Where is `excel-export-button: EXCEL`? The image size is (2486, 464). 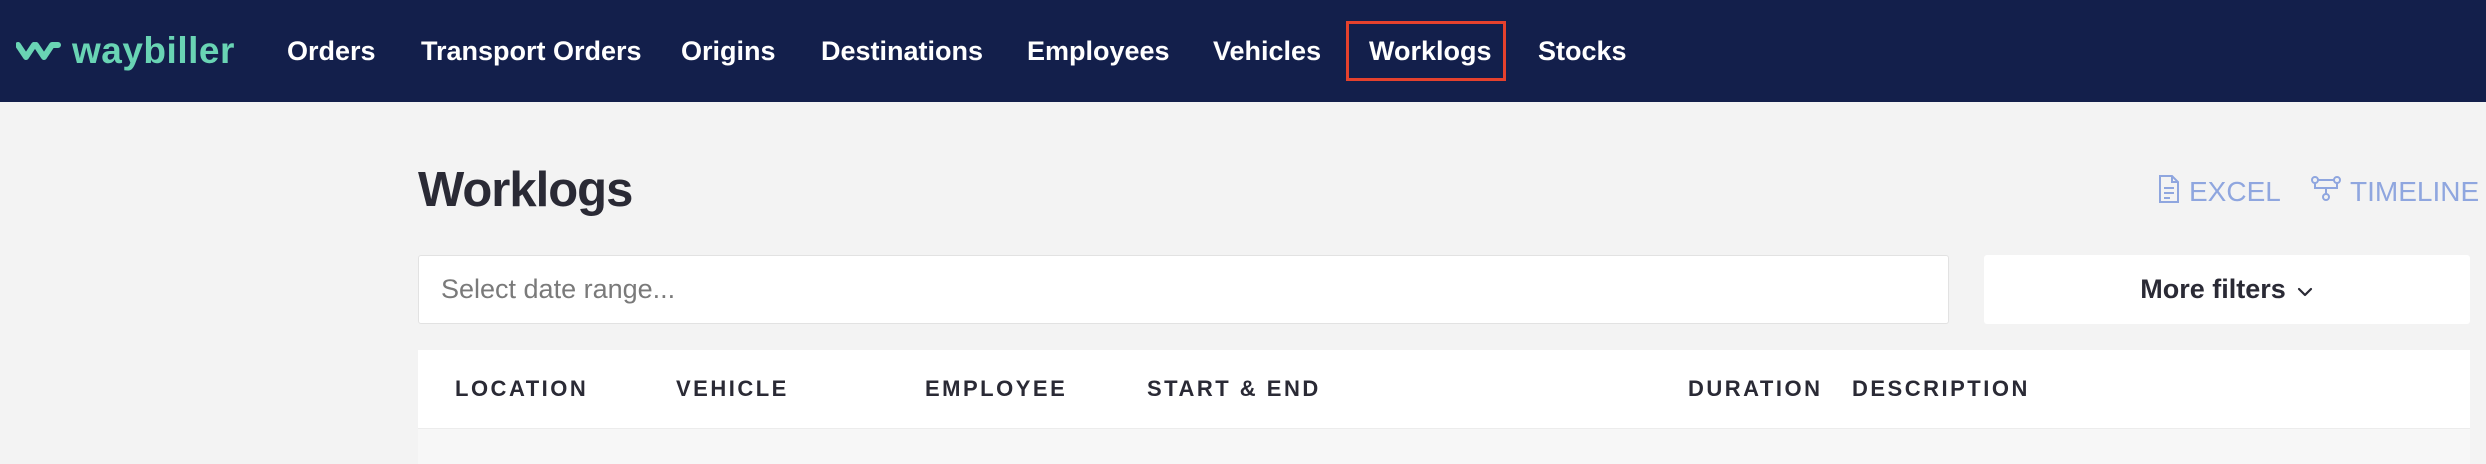 excel-export-button: EXCEL is located at coordinates (2219, 192).